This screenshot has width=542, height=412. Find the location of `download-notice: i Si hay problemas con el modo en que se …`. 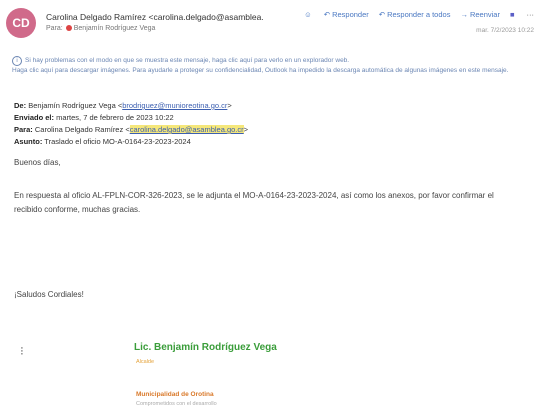

download-notice: i Si hay problemas con el modo en que se … is located at coordinates (272, 65).